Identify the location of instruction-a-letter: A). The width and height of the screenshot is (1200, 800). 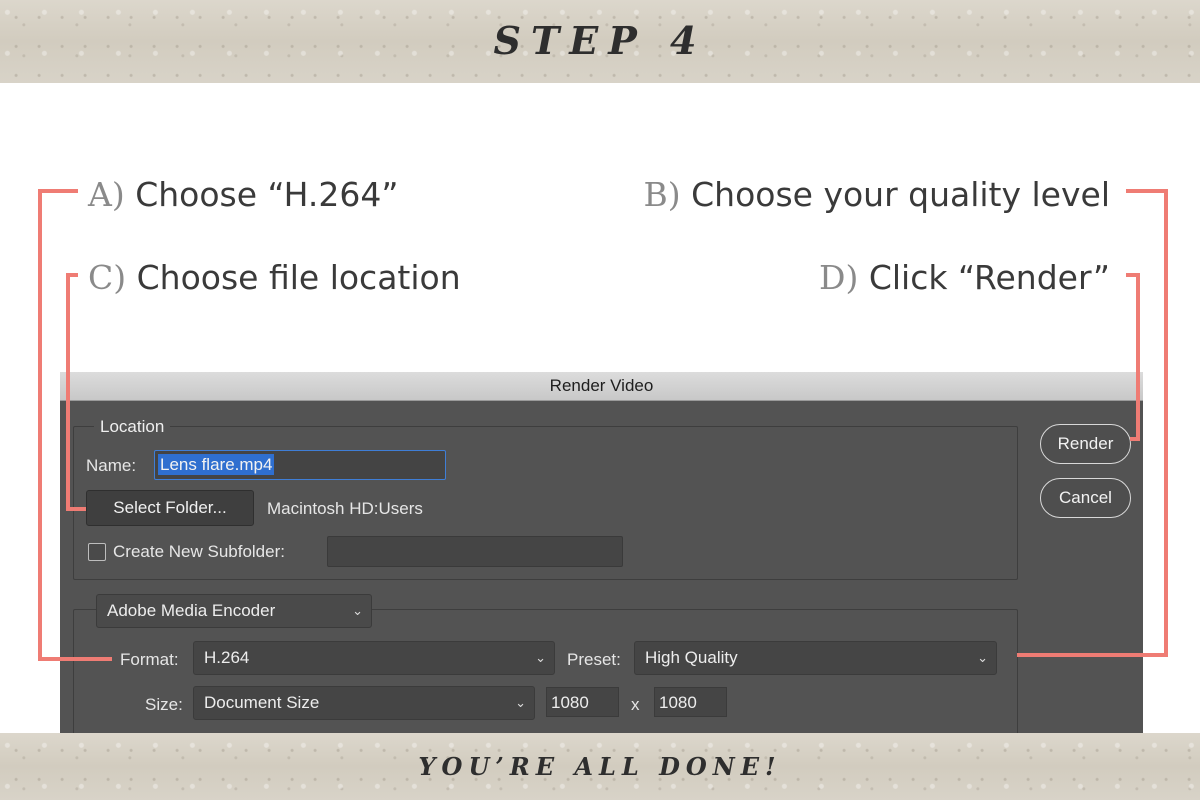
(106, 194).